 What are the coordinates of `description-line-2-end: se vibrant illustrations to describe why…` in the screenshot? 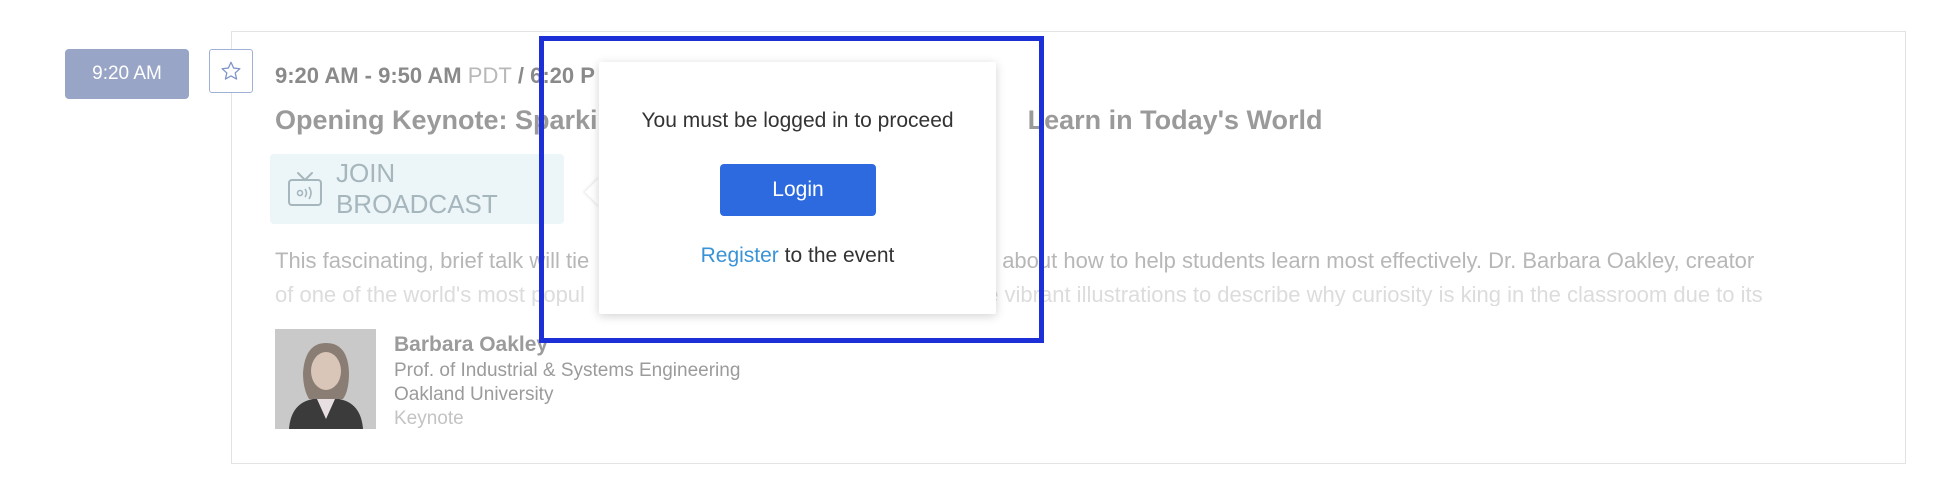 It's located at (1369, 294).